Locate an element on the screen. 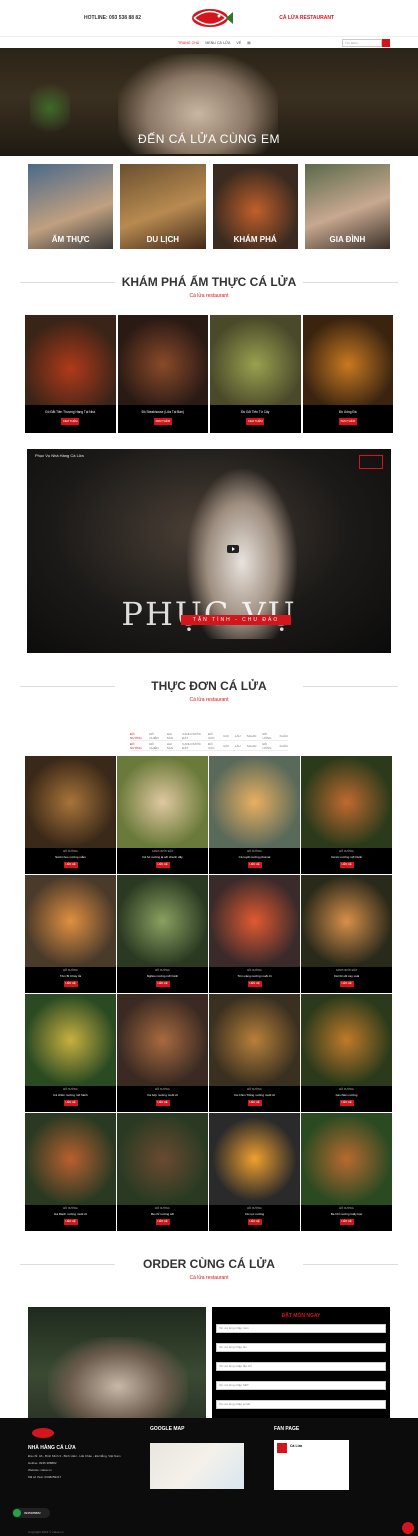 This screenshot has width=418, height=1536. fanpage-widget: Cá Lửa is located at coordinates (311, 1465).